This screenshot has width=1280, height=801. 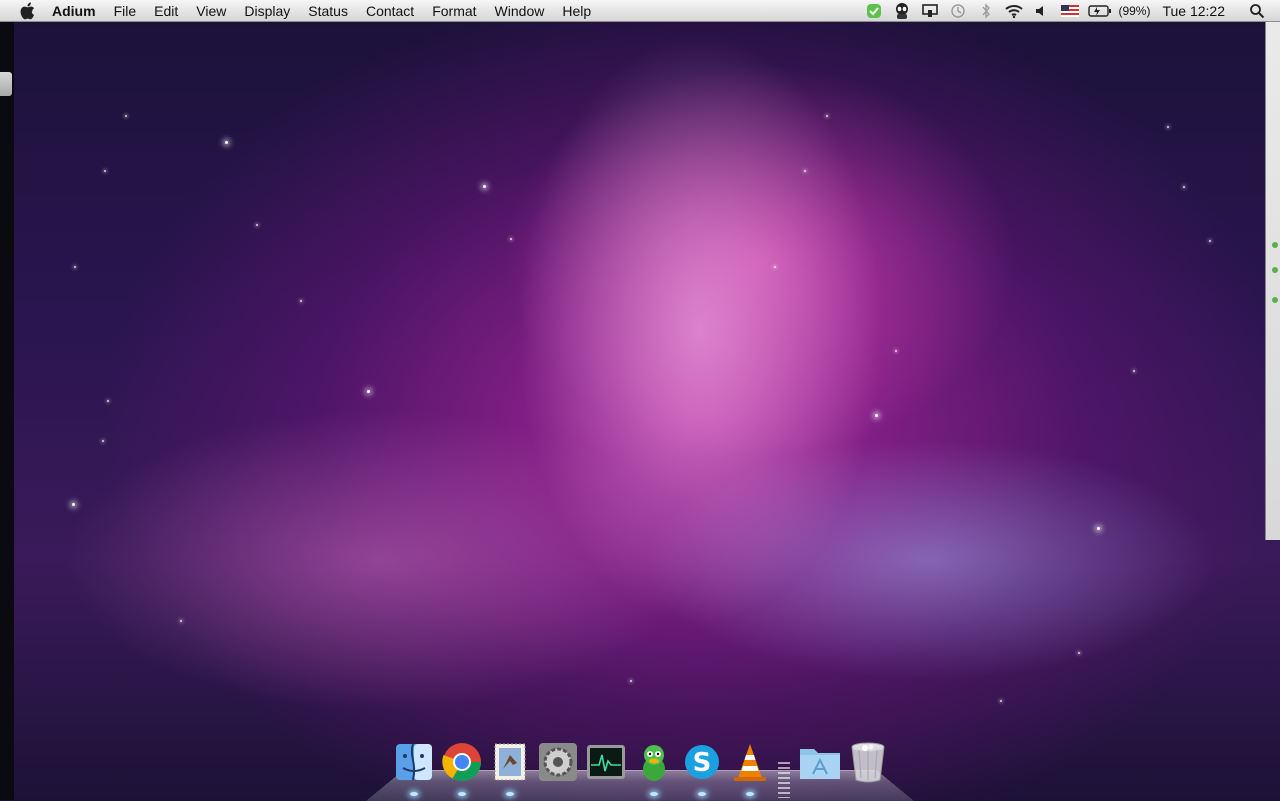 I want to click on partial-window-right, so click(x=1272, y=281).